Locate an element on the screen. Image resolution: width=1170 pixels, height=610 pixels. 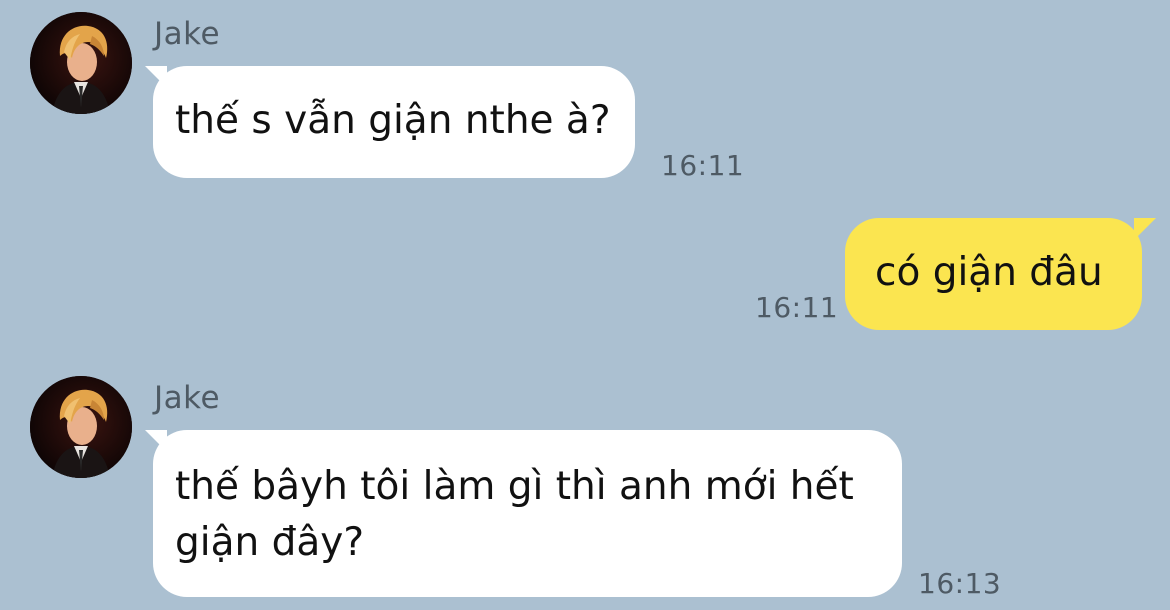
message-text-line: giận đây? is located at coordinates (270, 542).